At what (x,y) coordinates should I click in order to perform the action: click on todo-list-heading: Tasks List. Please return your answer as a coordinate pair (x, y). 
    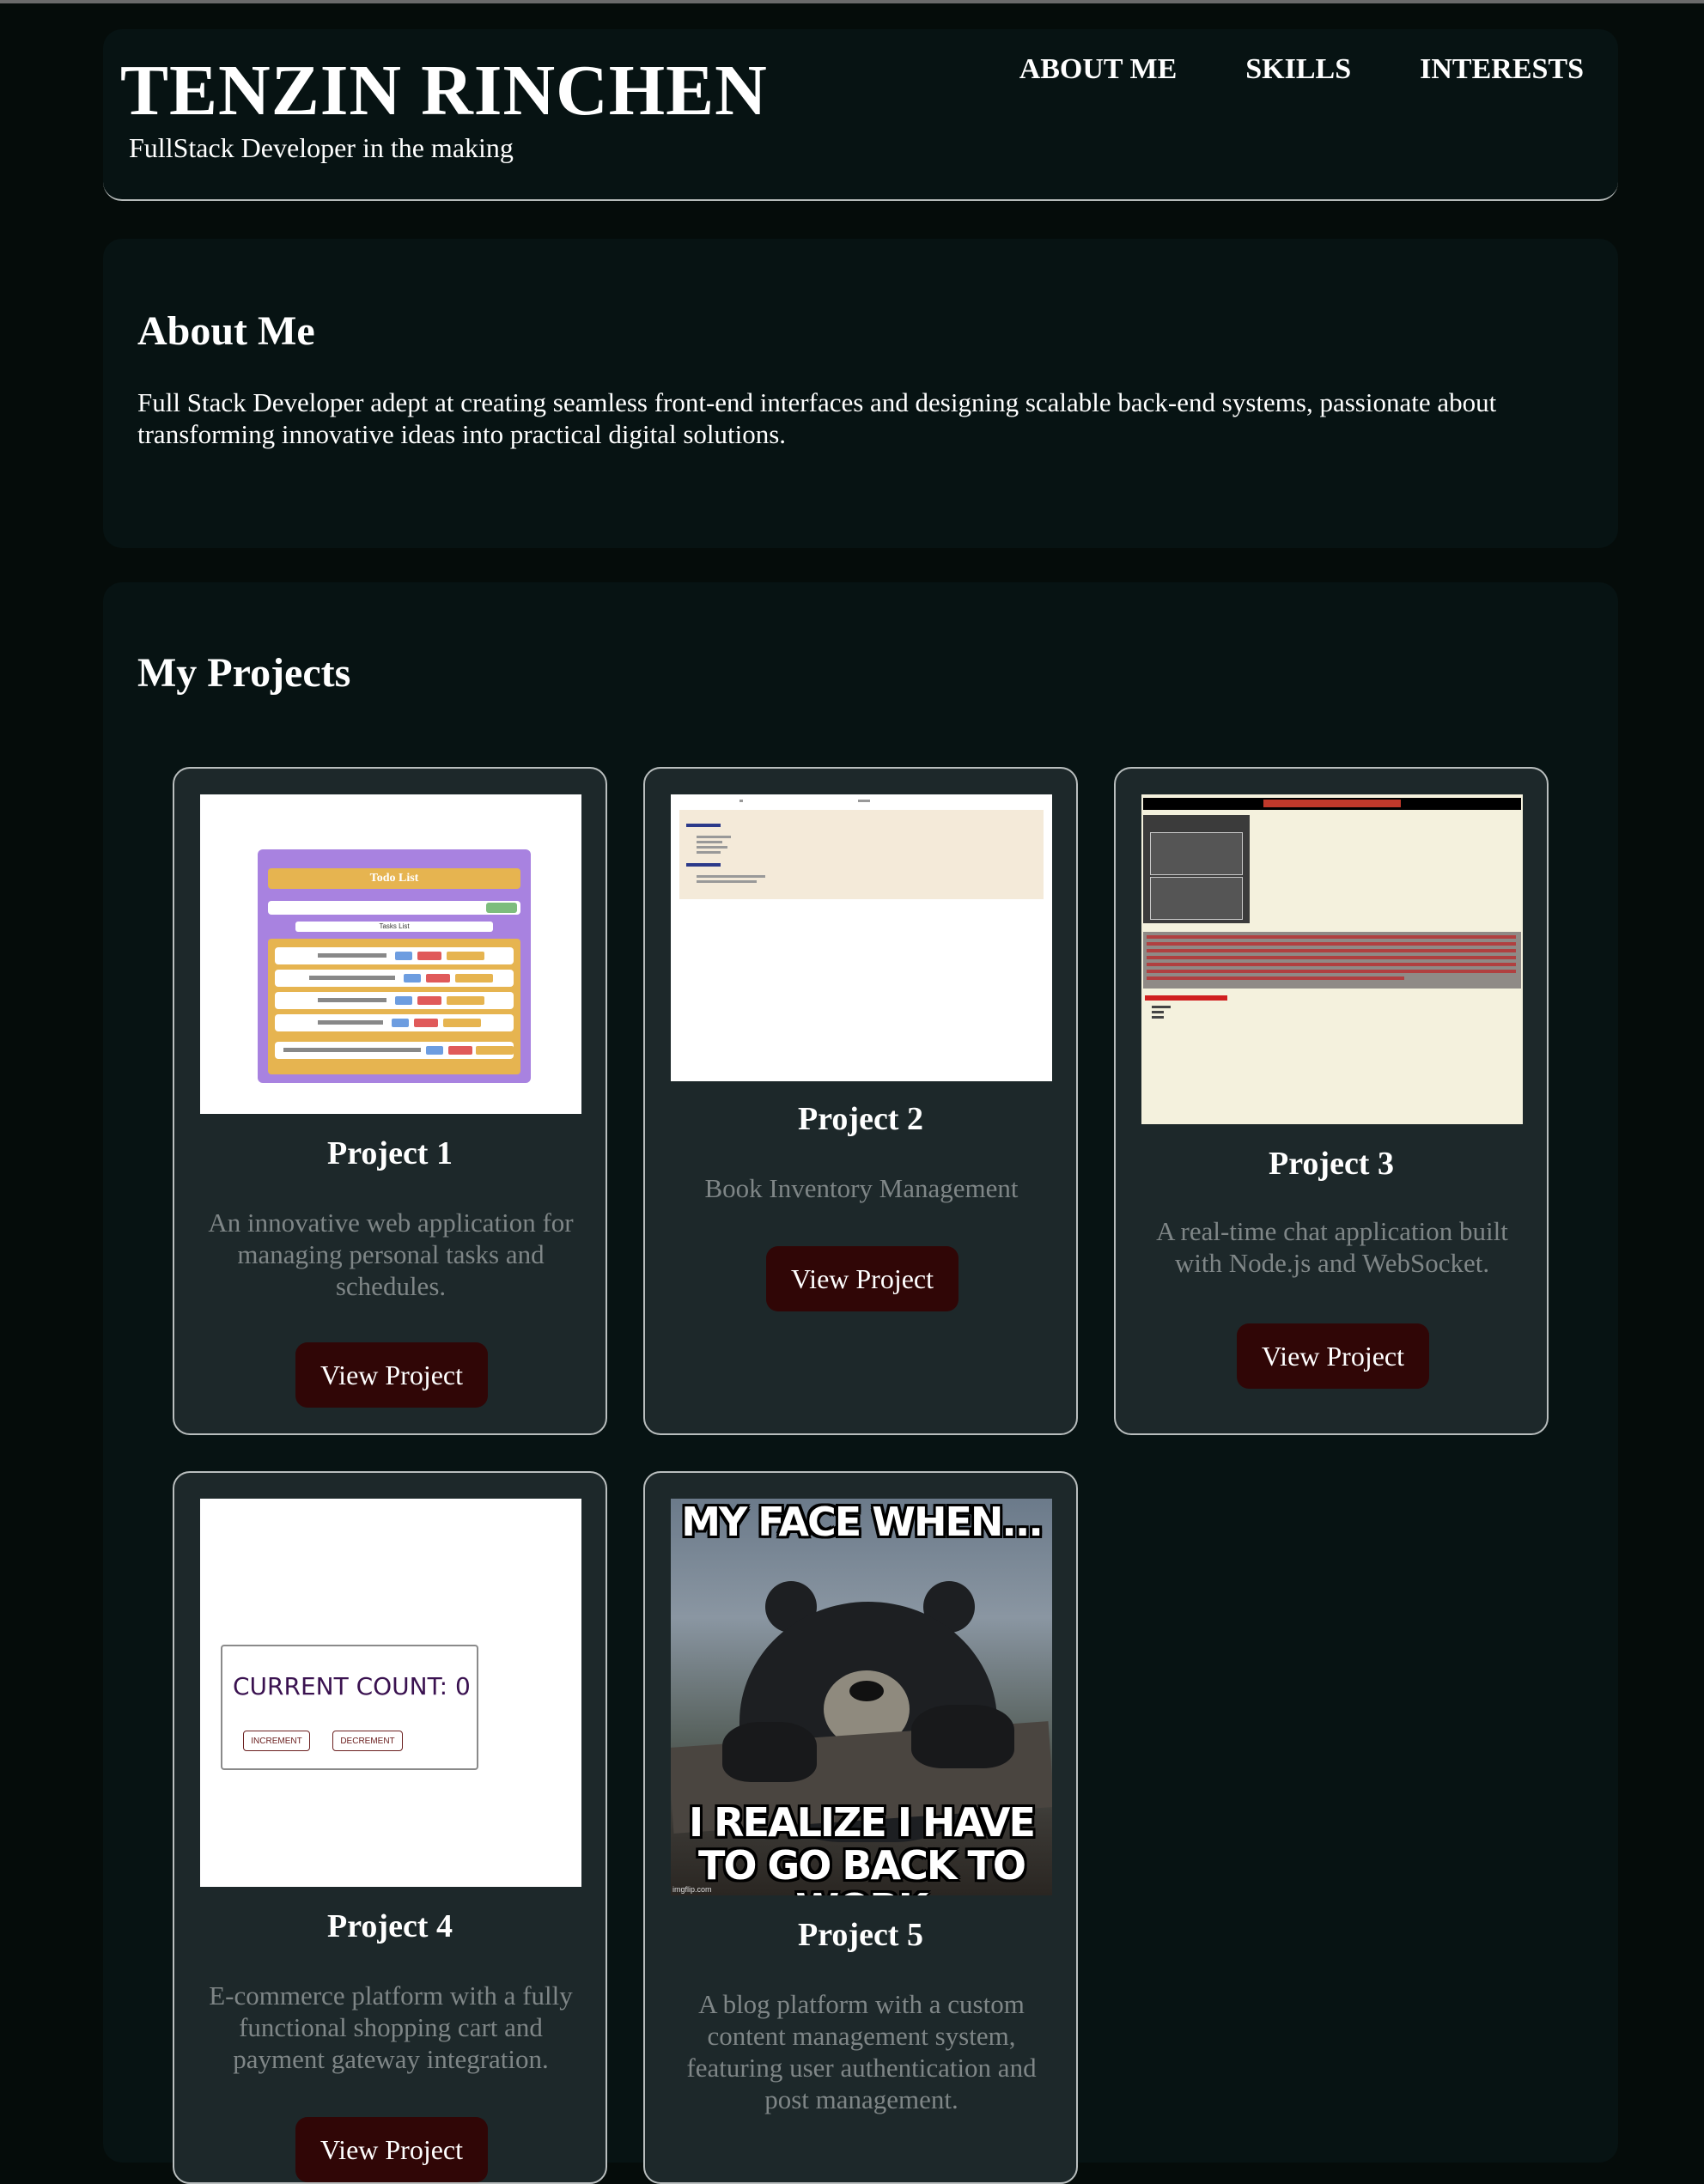
    Looking at the image, I should click on (394, 927).